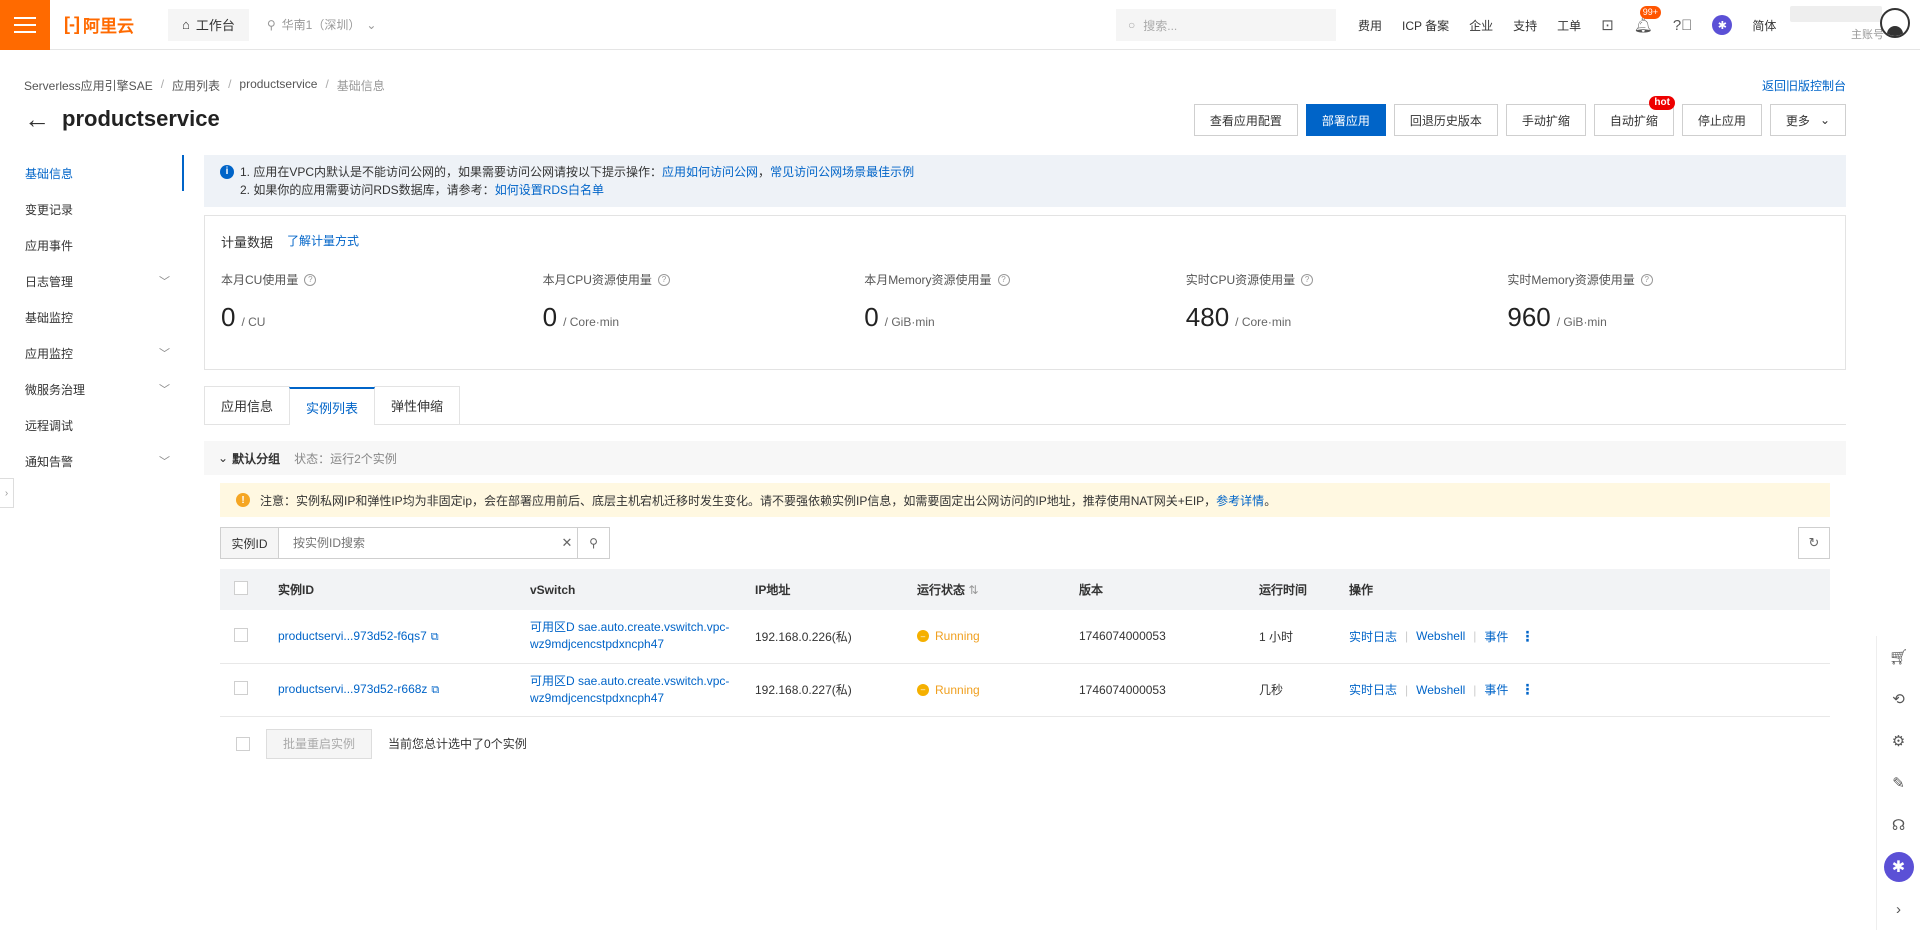 This screenshot has height=936, width=1920. I want to click on search-icon: ⚲, so click(593, 543).